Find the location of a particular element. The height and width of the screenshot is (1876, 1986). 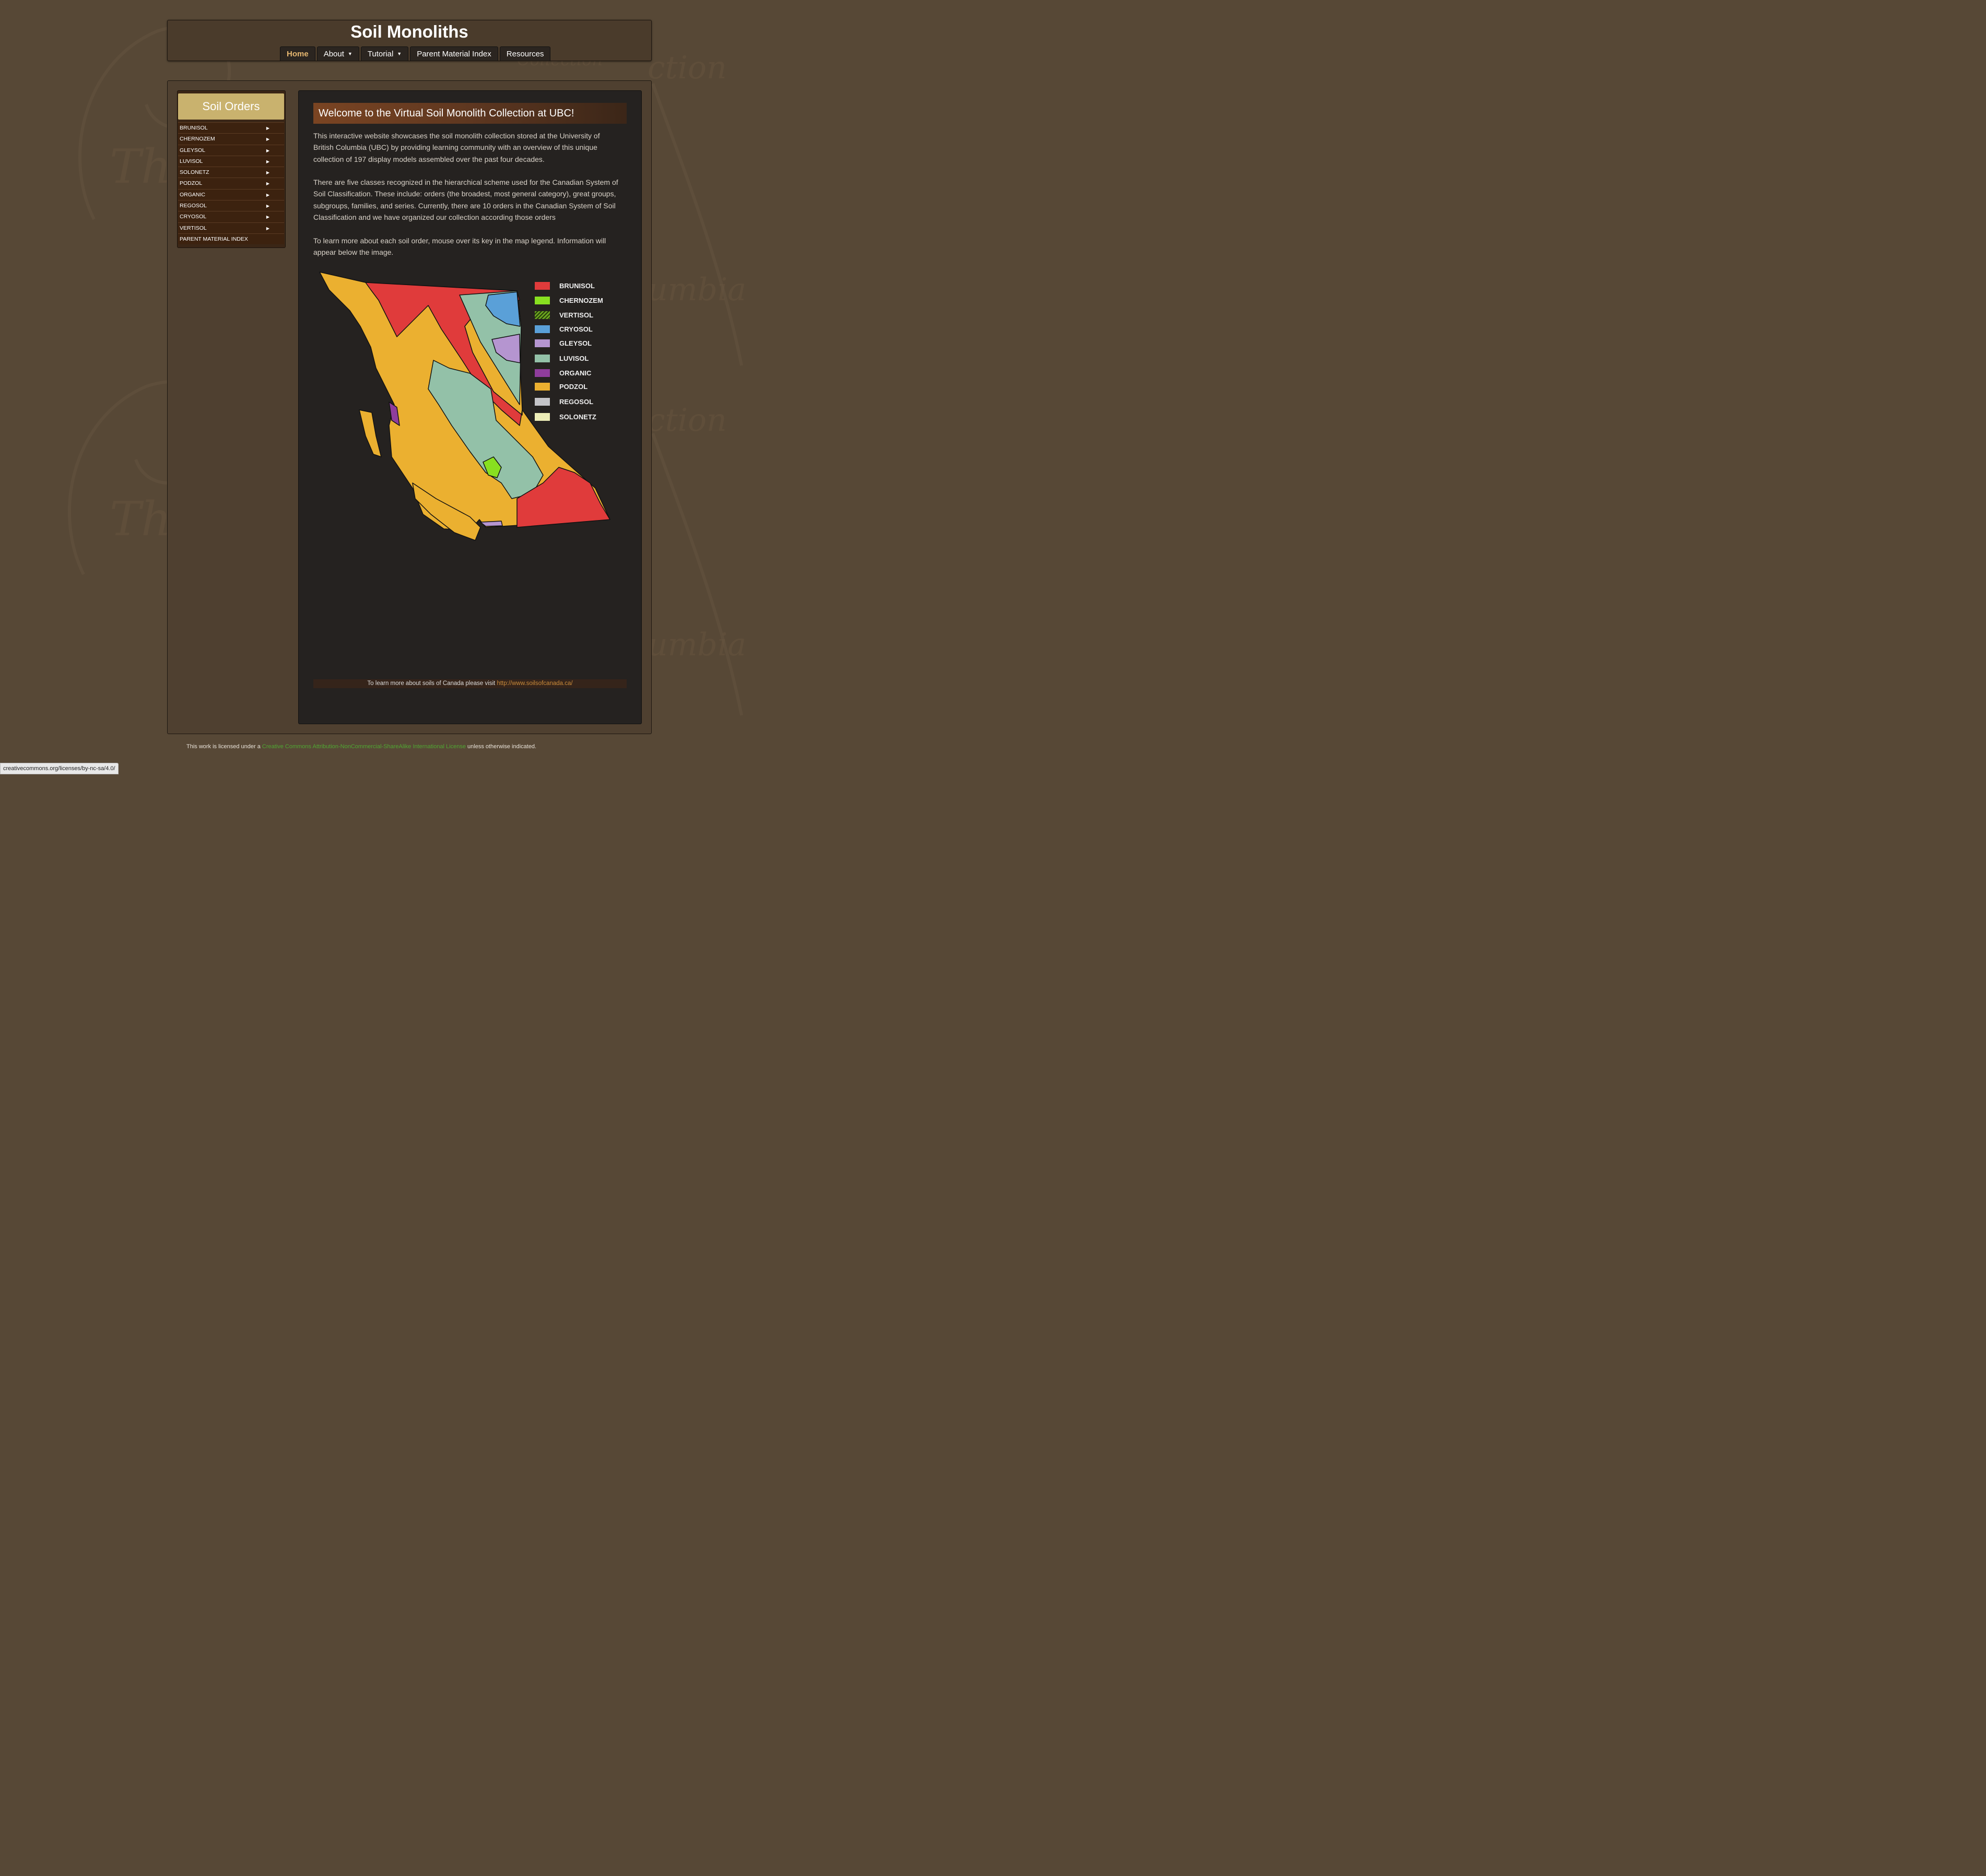

license-suffix: unless otherwise indicated. is located at coordinates (502, 747).